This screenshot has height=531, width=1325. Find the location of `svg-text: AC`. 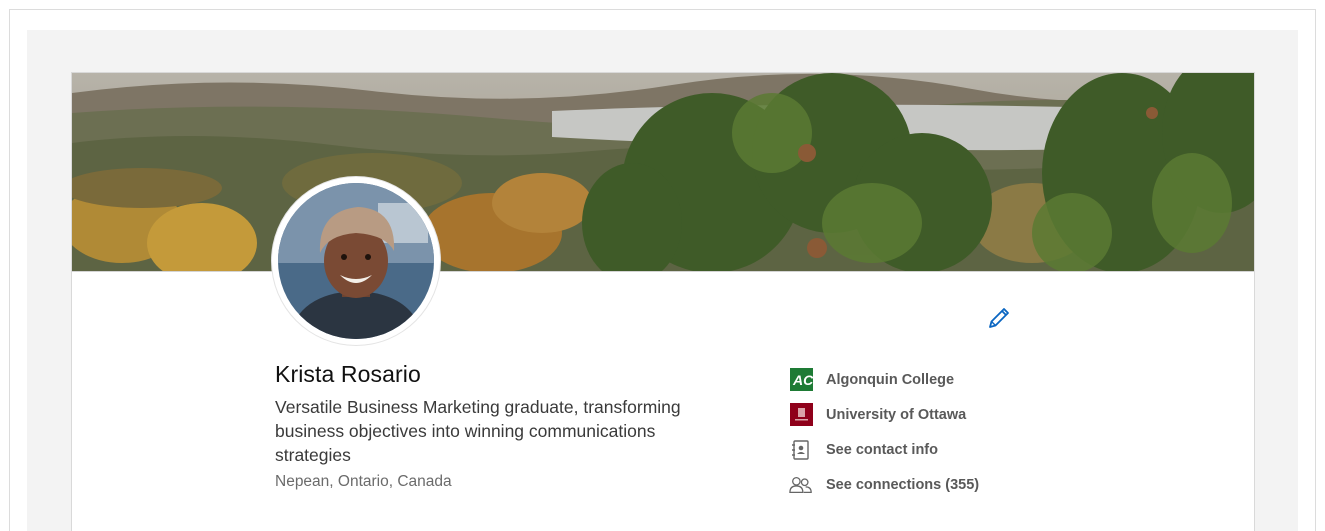

svg-text: AC is located at coordinates (802, 380).